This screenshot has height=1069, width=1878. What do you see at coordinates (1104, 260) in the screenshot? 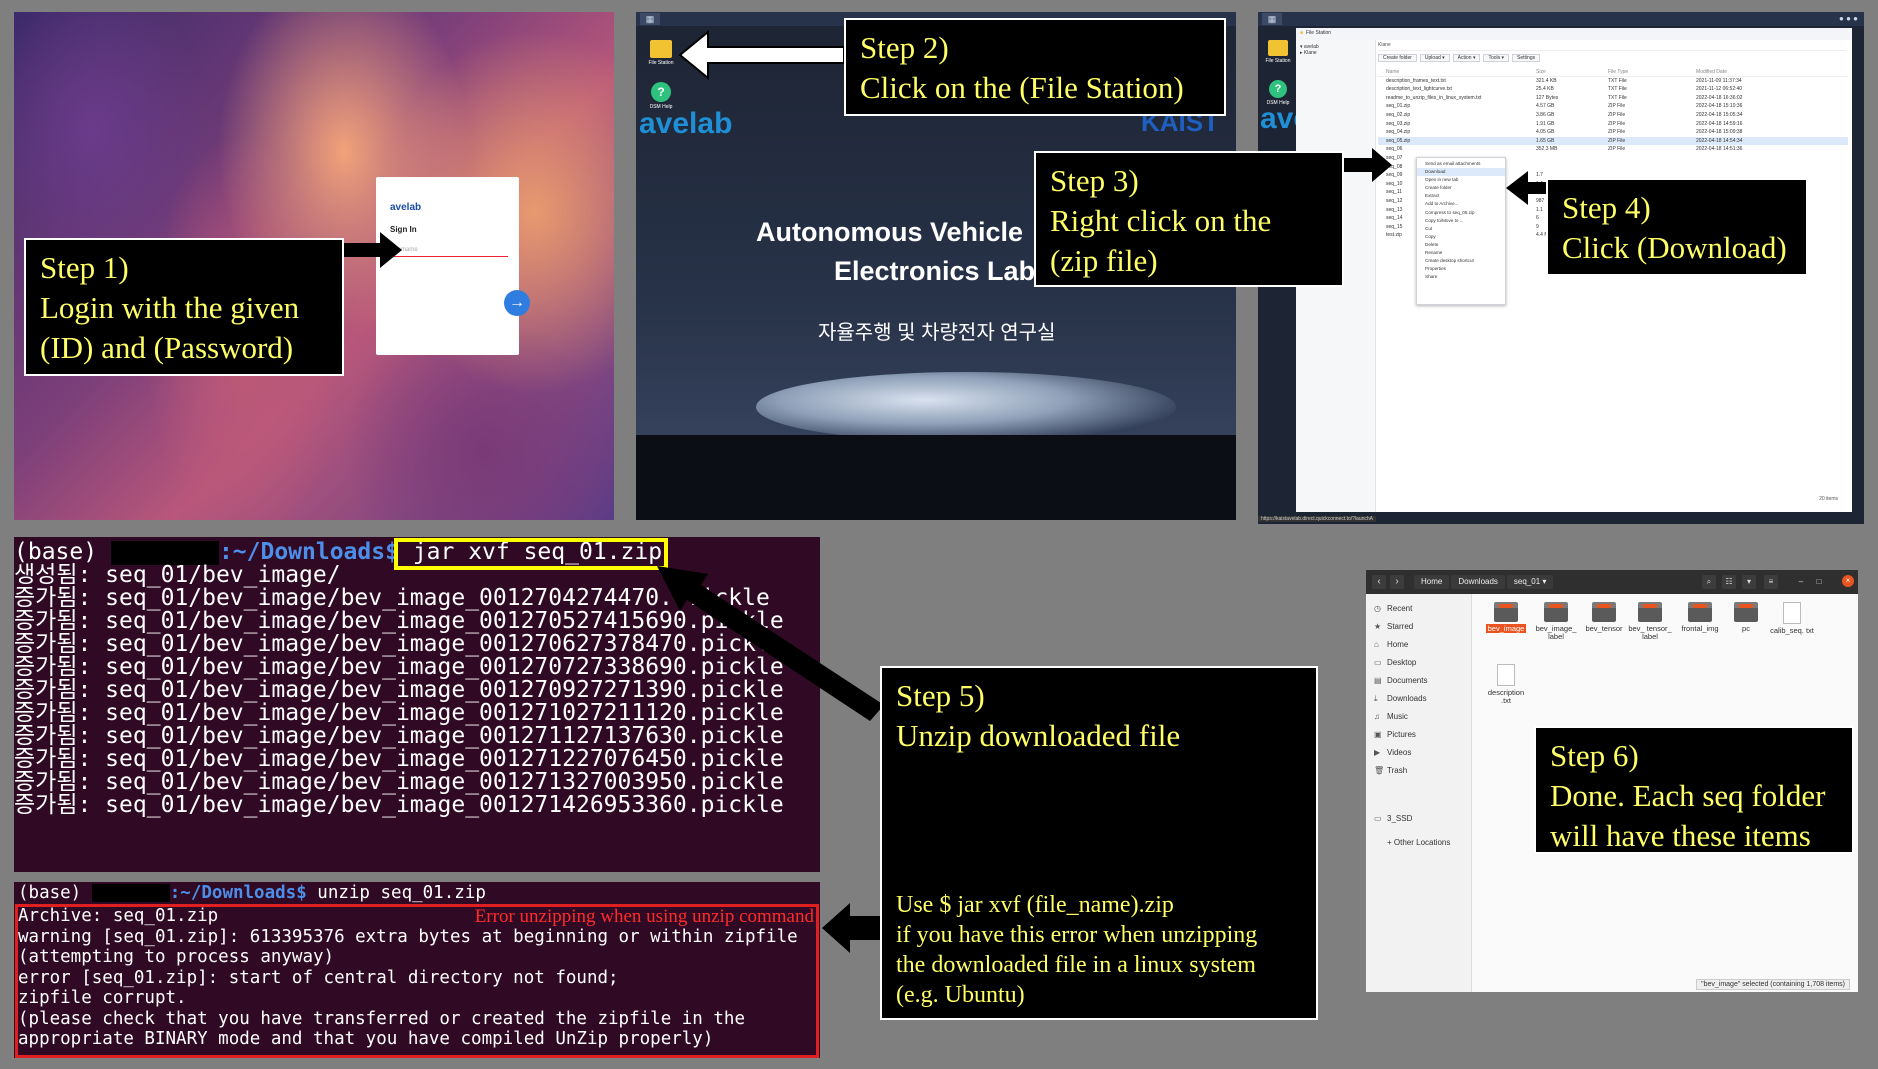
I see `step3-line3: (zip file)` at bounding box center [1104, 260].